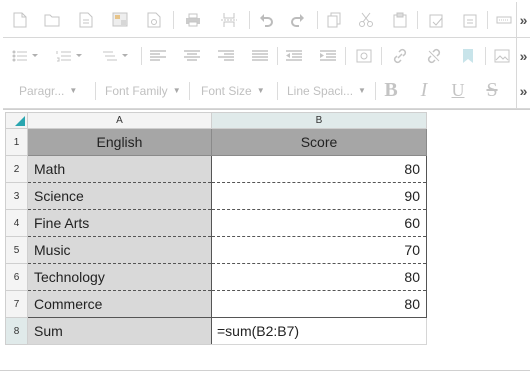 This screenshot has width=530, height=377. I want to click on subject-cell: Fine Arts, so click(119, 223).